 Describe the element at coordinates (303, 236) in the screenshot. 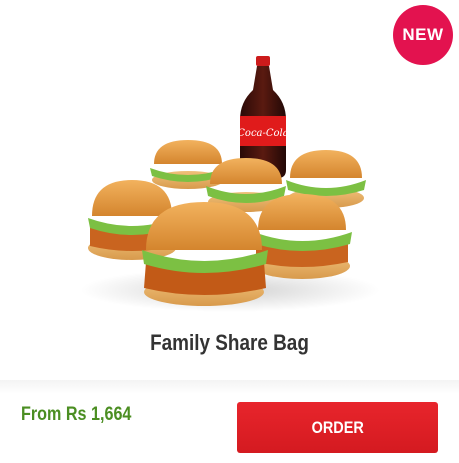

I see `burger-right` at that location.